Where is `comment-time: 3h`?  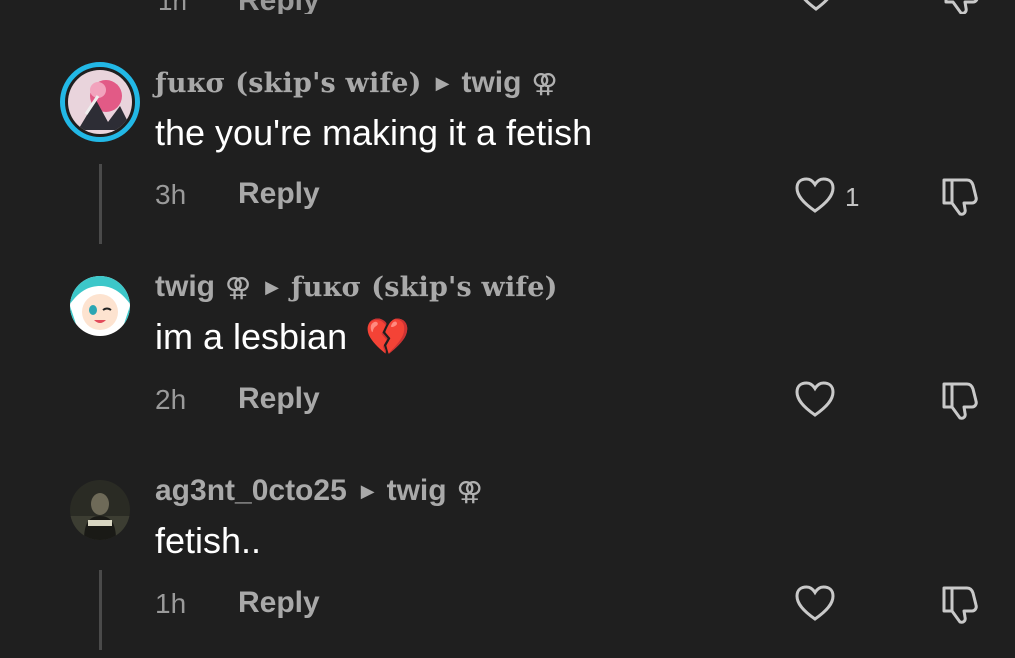 comment-time: 3h is located at coordinates (171, 194).